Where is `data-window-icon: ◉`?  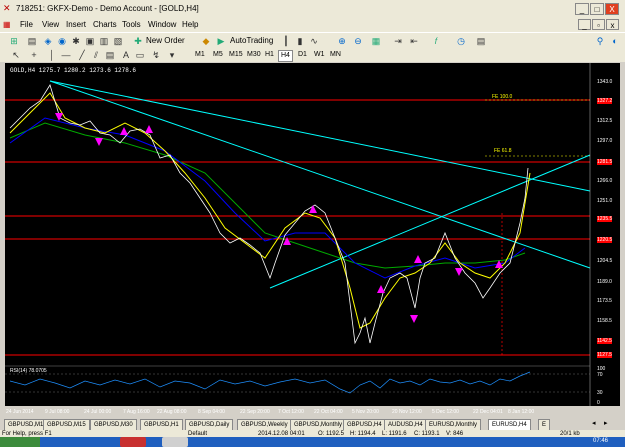 data-window-icon: ◉ is located at coordinates (62, 41).